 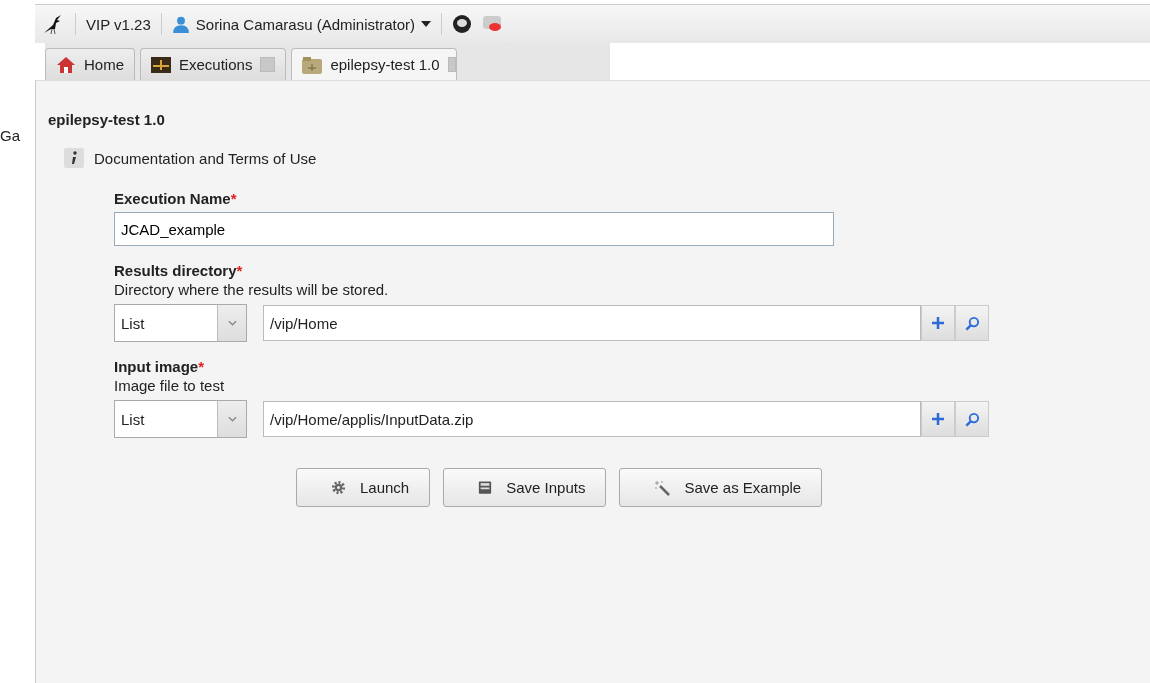 I want to click on documentation-link: Documentation and Terms of Use, so click(x=205, y=158).